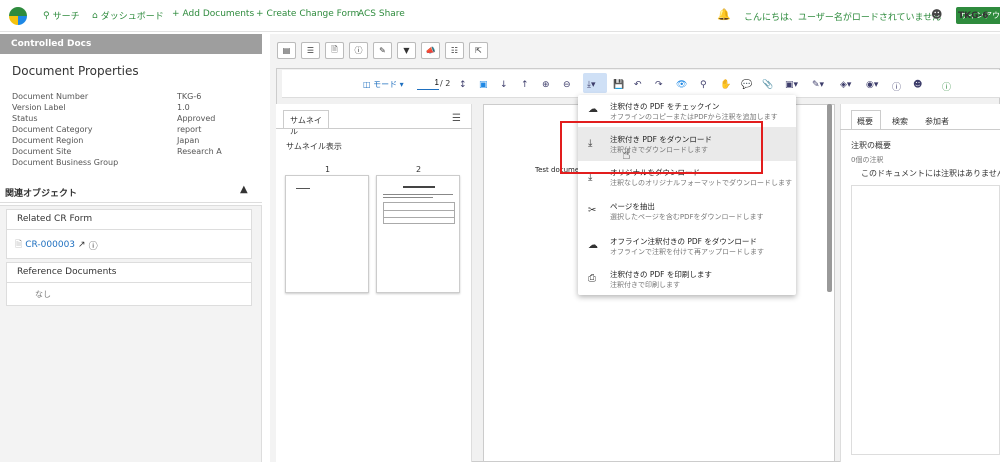 The image size is (1000, 462). I want to click on pan-hand-icon: ✋, so click(725, 85).